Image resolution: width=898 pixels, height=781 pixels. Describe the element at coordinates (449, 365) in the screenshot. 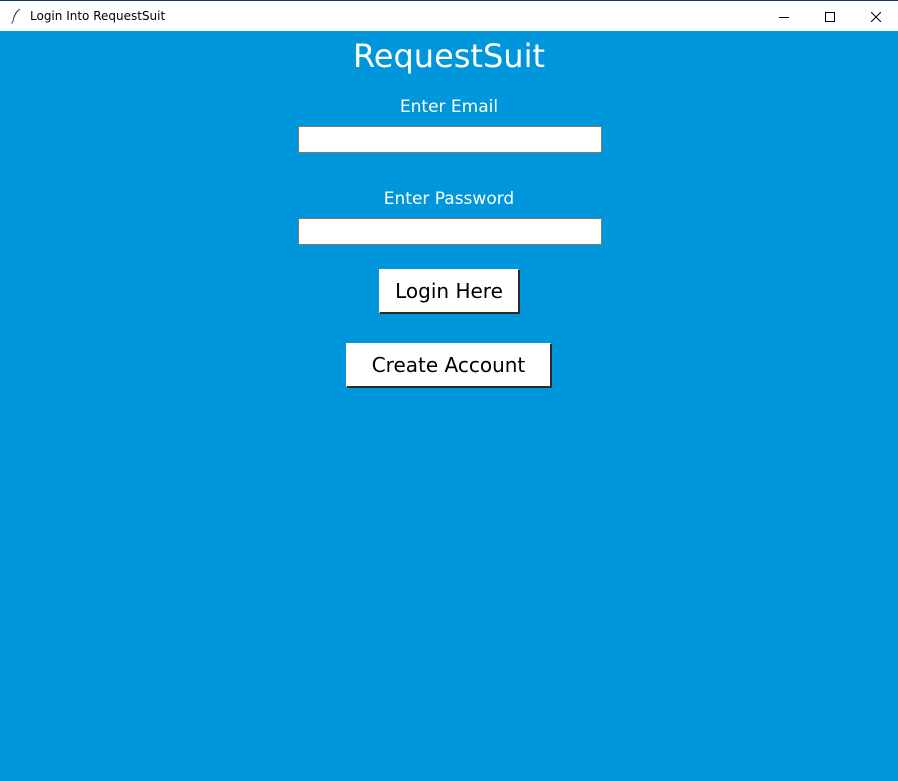

I see `create-account-button: Create Account` at that location.